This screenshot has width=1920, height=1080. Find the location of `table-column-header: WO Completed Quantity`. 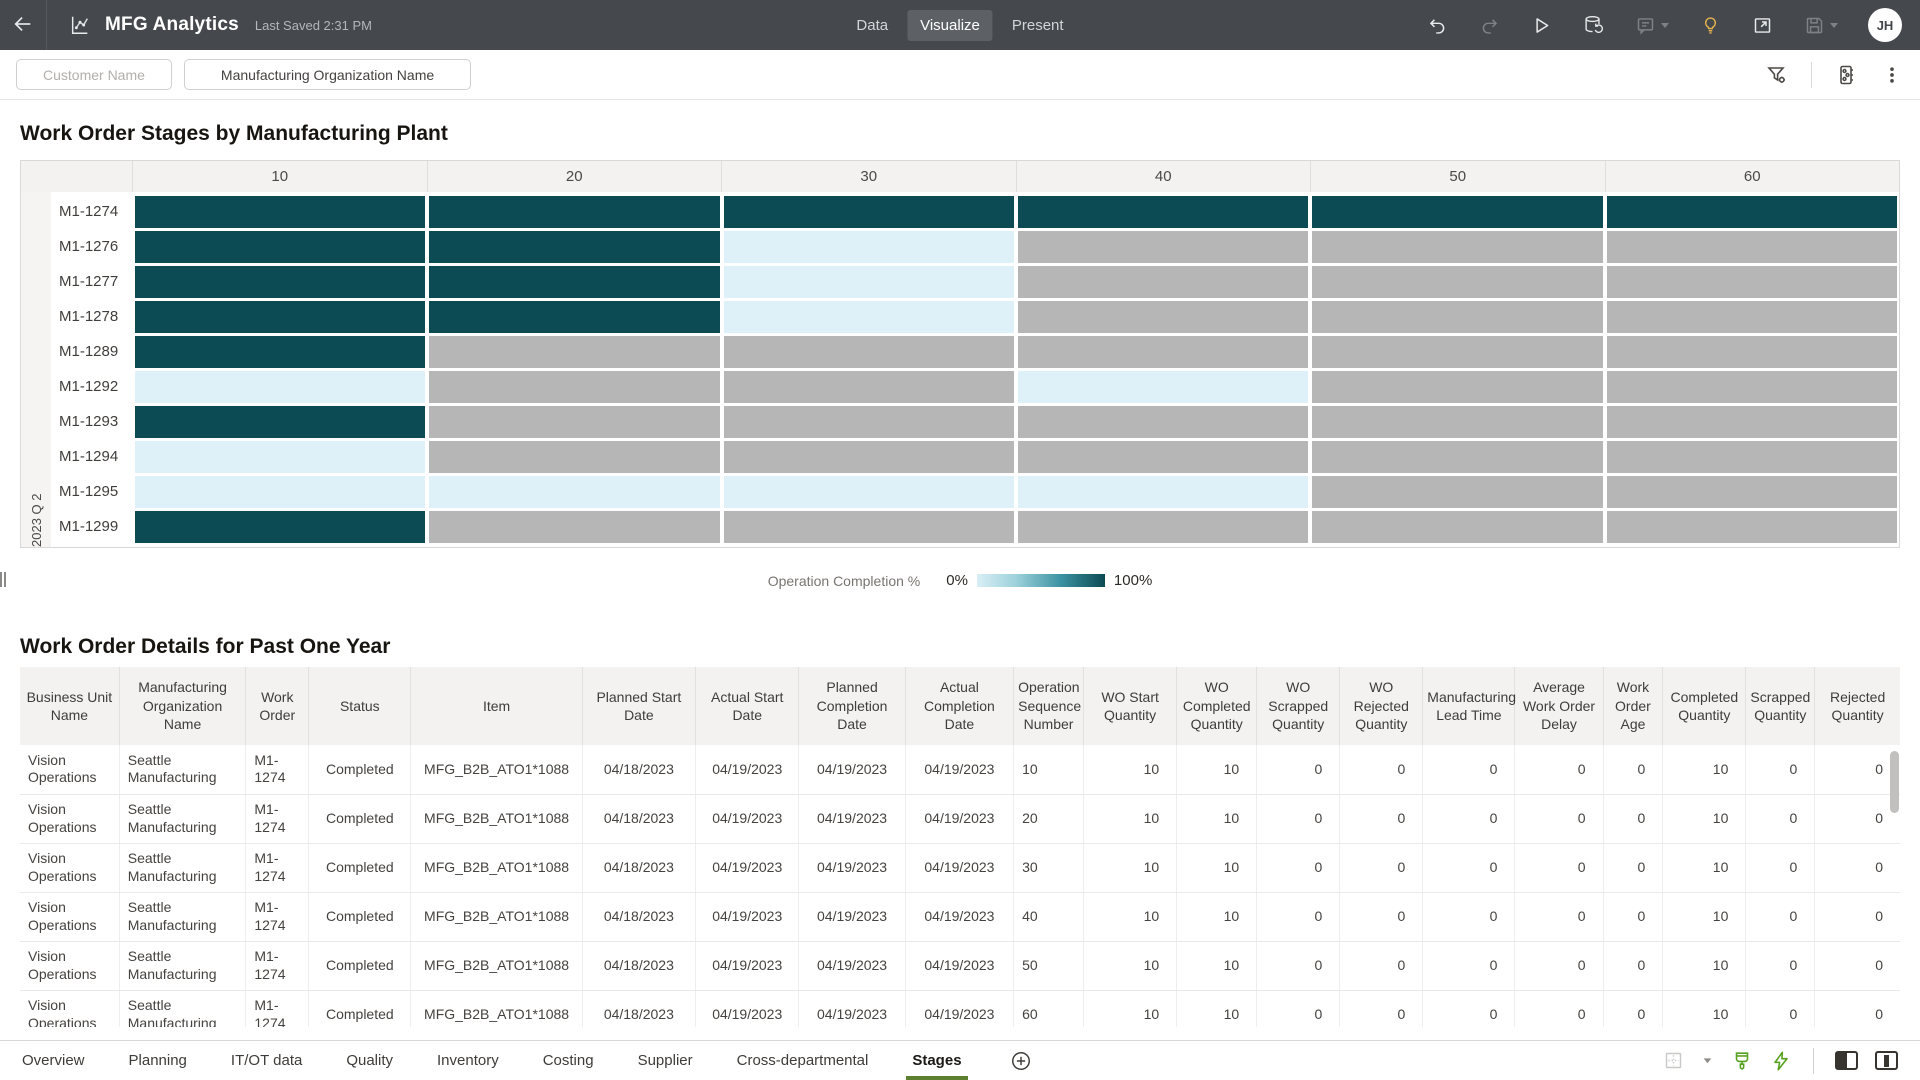

table-column-header: WO Completed Quantity is located at coordinates (1216, 706).